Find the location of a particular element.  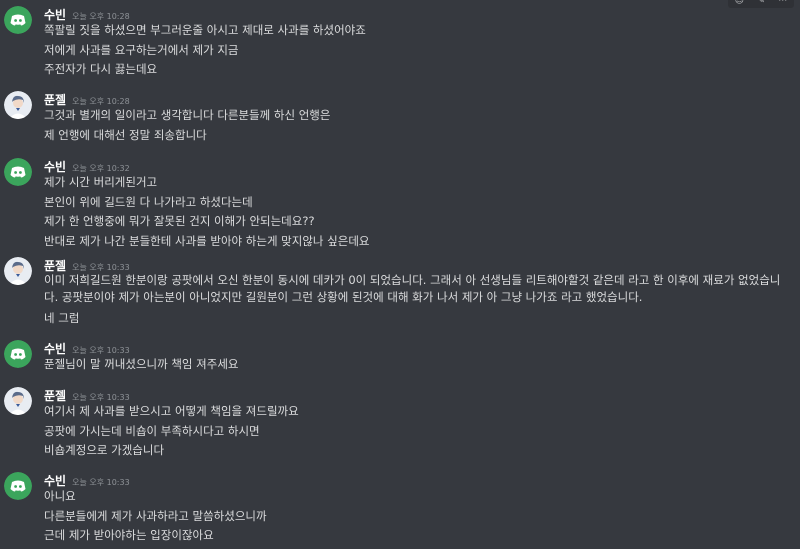

message-line: 주전자가 다시 끓는데요 is located at coordinates (101, 69).